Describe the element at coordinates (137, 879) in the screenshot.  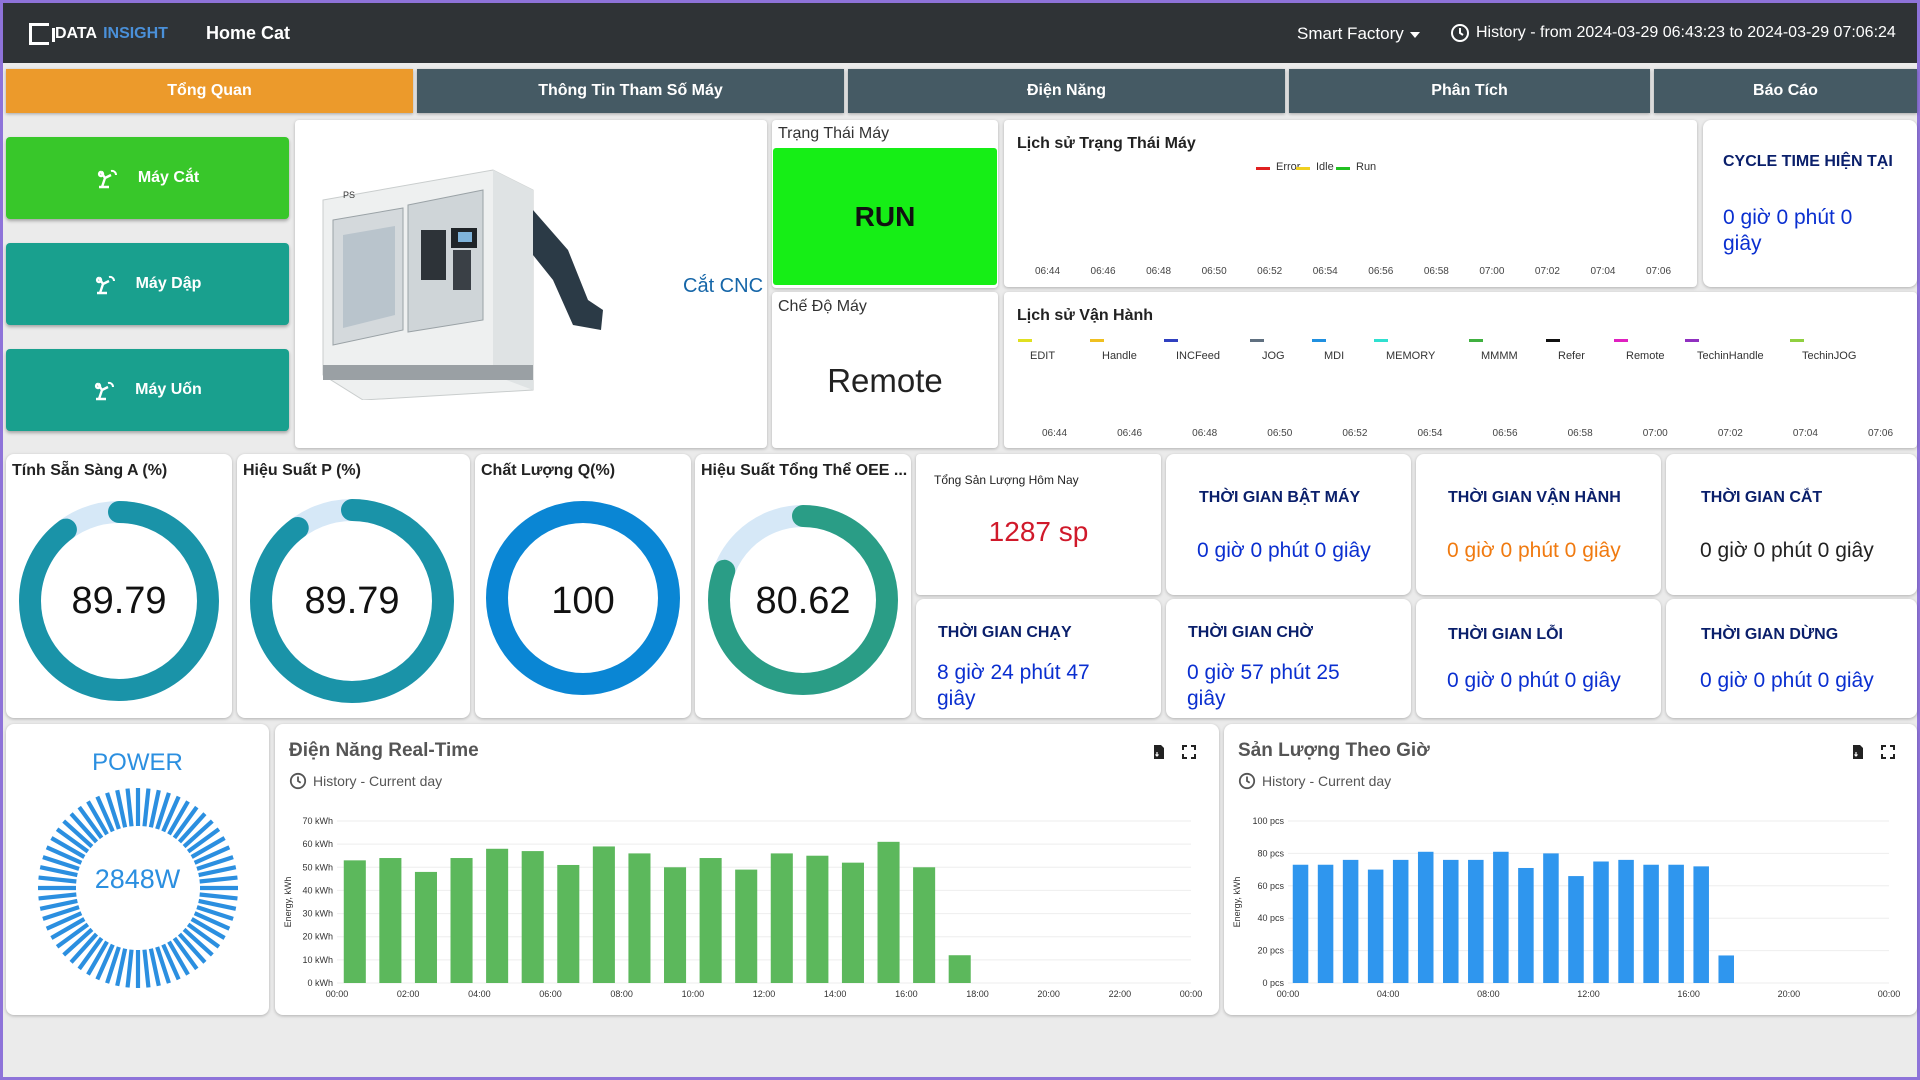
I see `power-value: 2848W` at that location.